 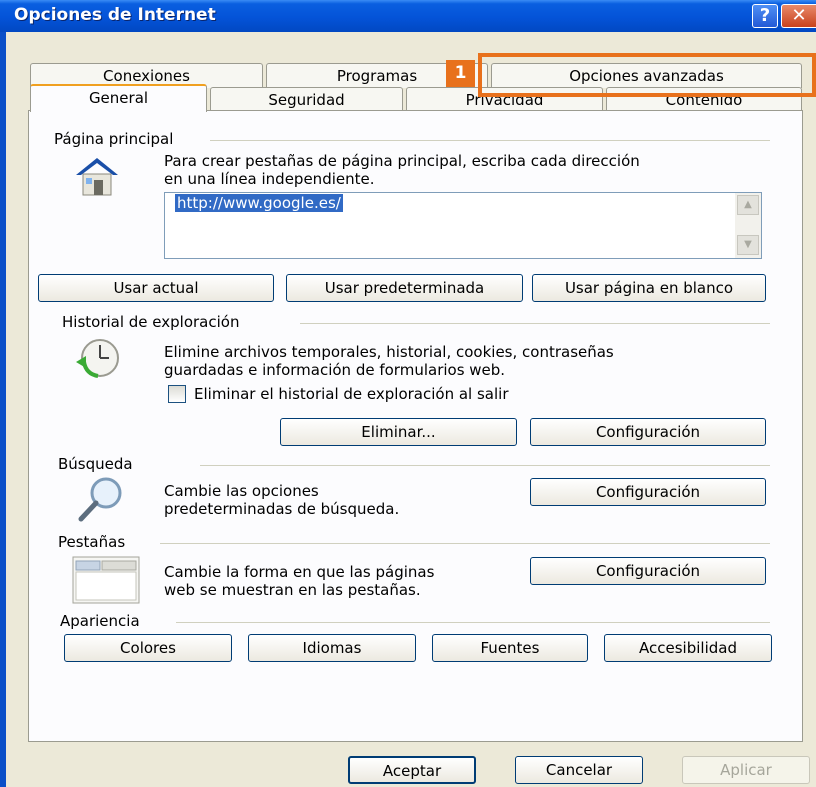 What do you see at coordinates (269, 179) in the screenshot?
I see `home-description-line2: en una línea independiente.` at bounding box center [269, 179].